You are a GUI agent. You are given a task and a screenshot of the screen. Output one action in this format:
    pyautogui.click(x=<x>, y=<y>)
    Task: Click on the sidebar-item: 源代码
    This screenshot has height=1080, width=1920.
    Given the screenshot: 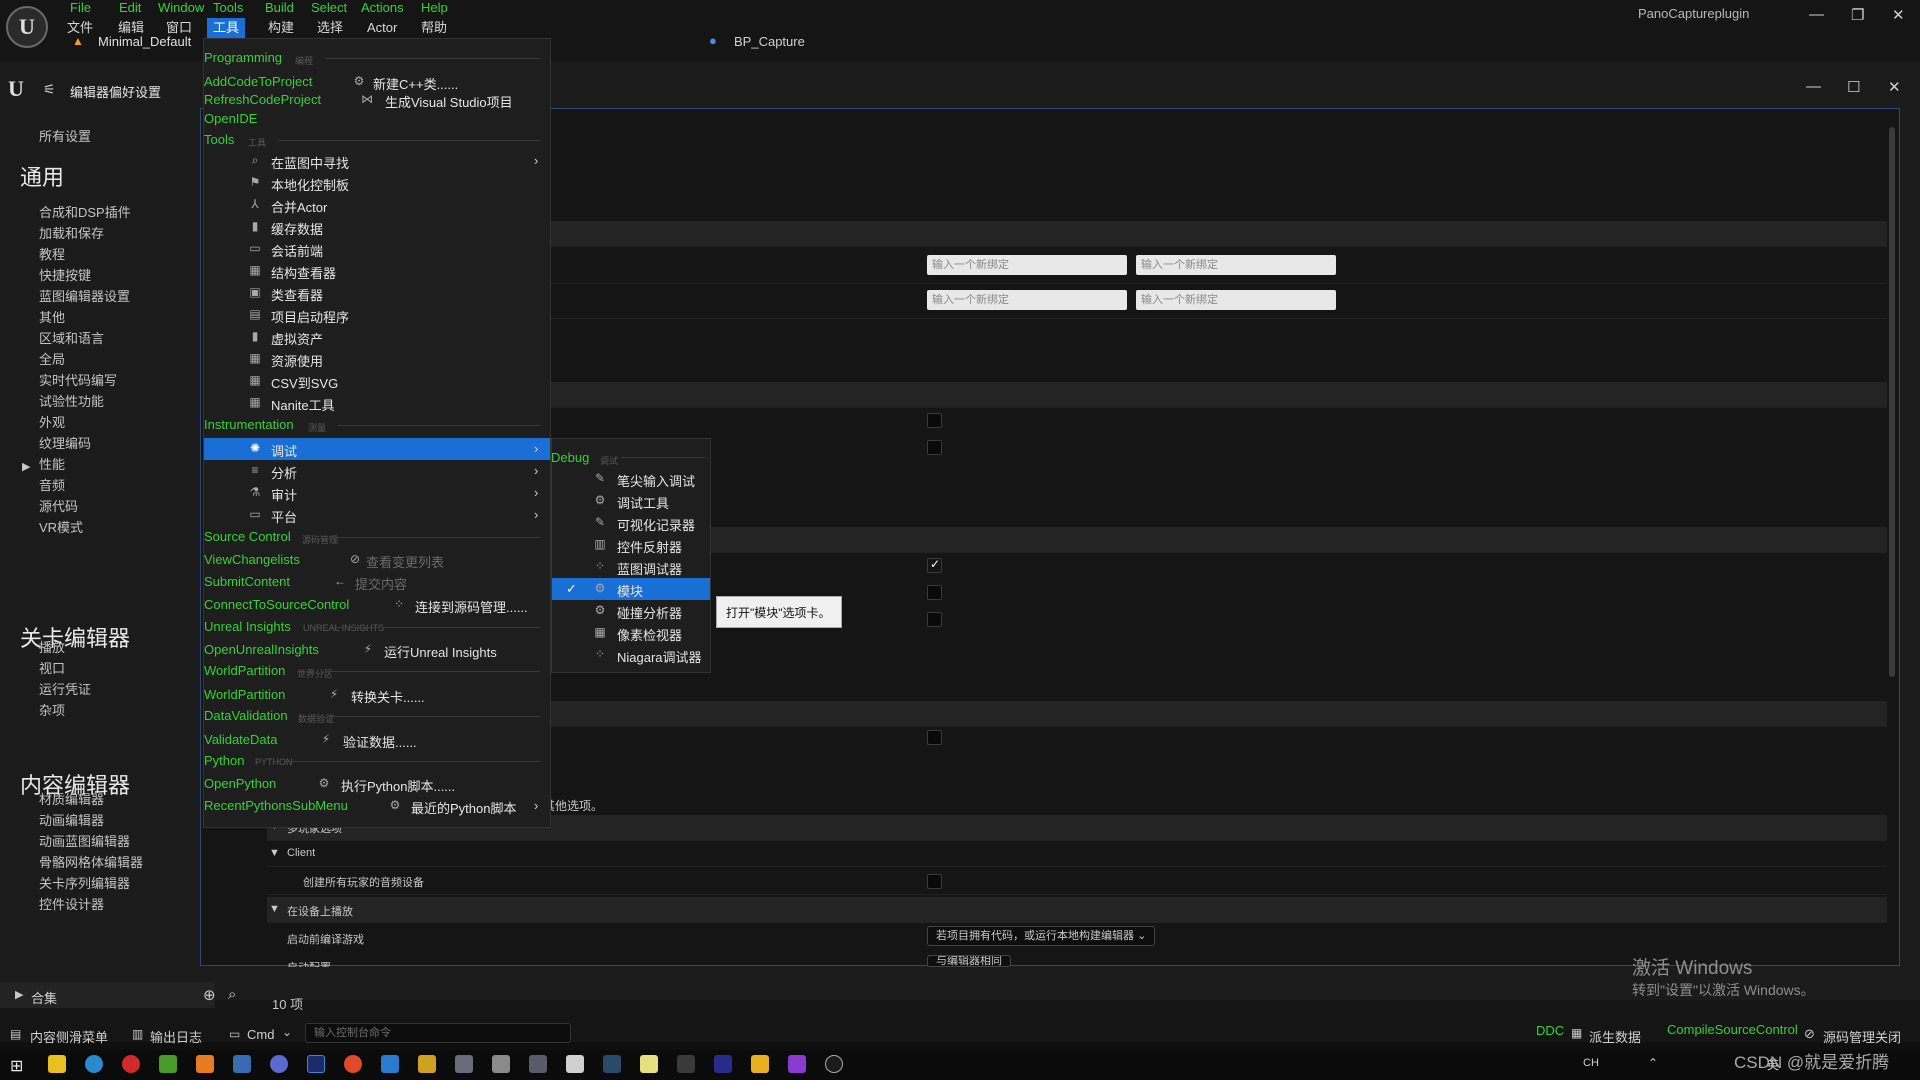 What is the action you would take?
    pyautogui.click(x=58, y=505)
    